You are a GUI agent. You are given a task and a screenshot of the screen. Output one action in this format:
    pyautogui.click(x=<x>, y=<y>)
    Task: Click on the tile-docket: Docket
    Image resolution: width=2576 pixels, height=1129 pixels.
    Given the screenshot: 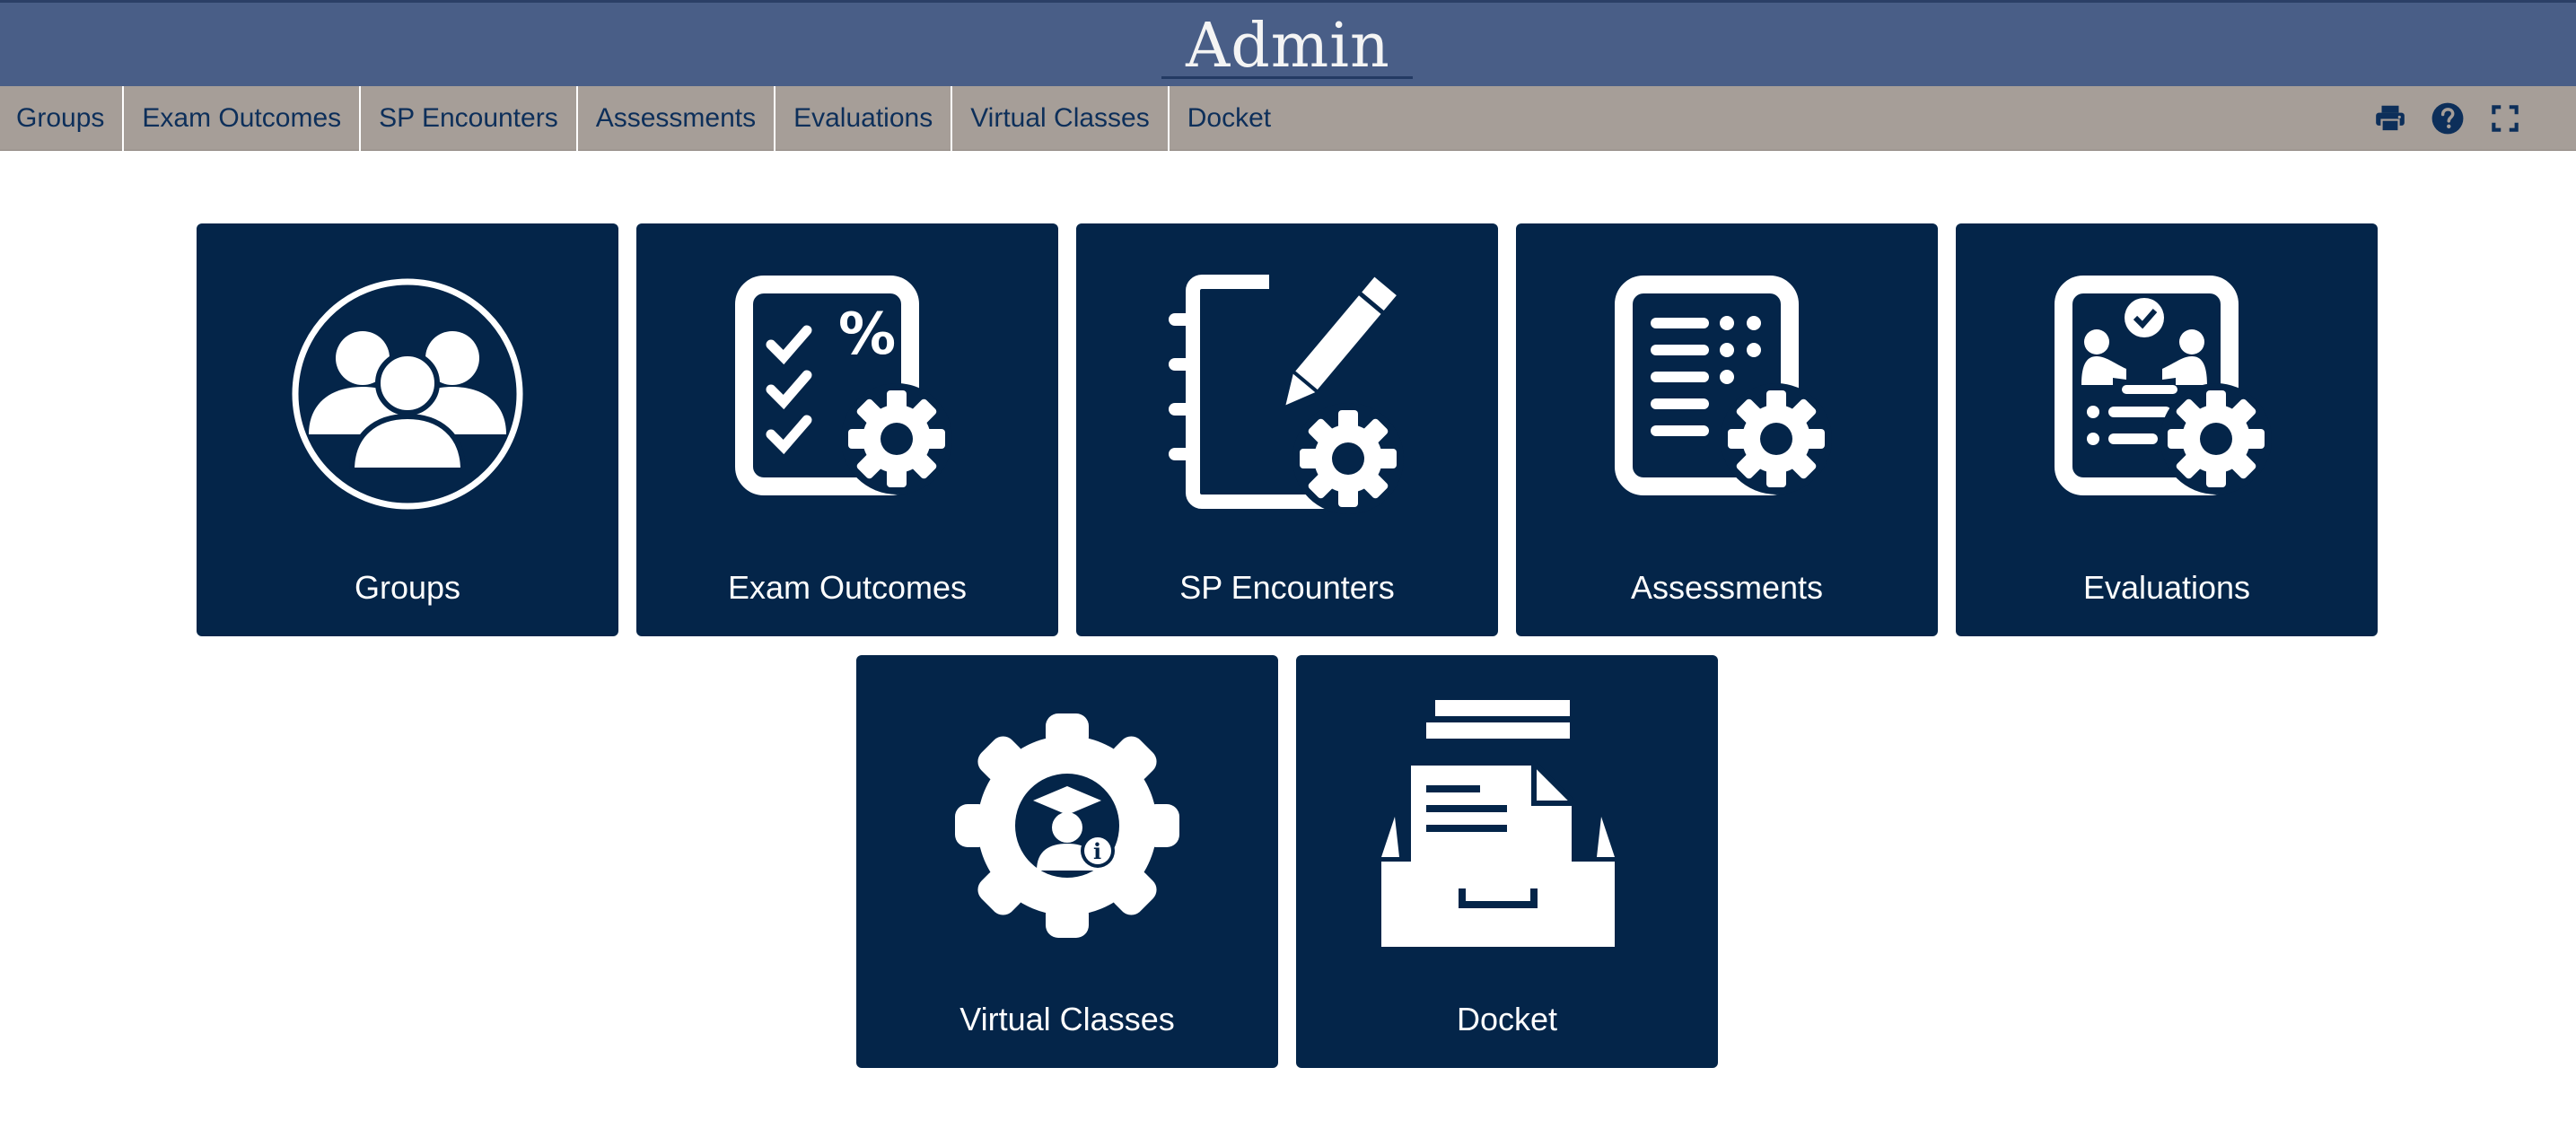 What is the action you would take?
    pyautogui.click(x=1507, y=861)
    